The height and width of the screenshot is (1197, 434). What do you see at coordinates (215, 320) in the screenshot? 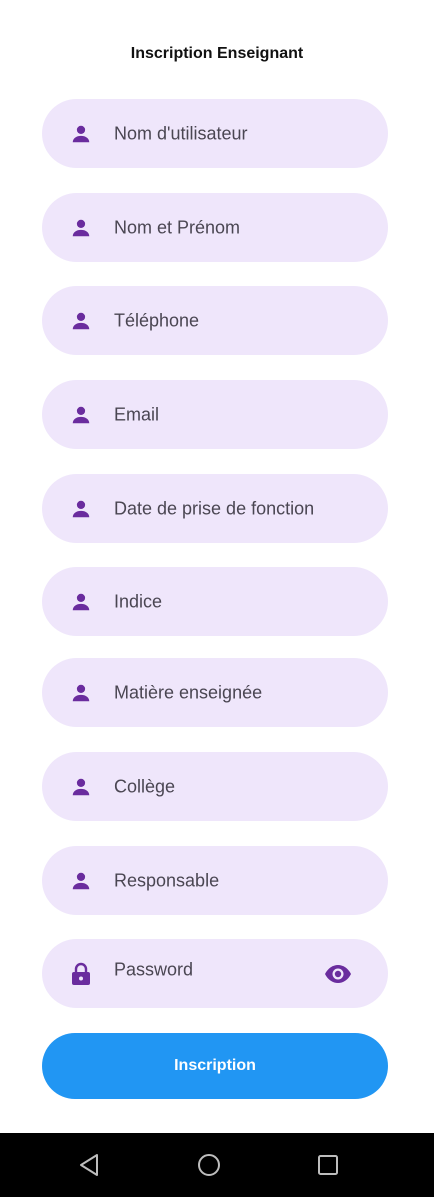
I see `phone-field: Téléphone` at bounding box center [215, 320].